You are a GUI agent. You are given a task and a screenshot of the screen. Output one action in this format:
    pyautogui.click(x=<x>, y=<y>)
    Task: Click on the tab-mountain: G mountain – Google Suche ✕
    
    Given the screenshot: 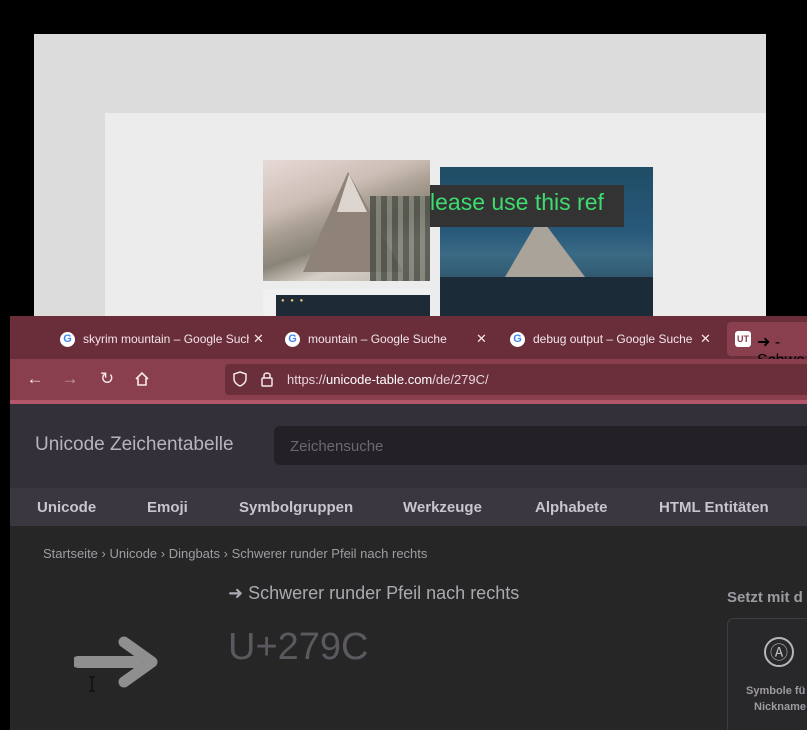 What is the action you would take?
    pyautogui.click(x=390, y=339)
    